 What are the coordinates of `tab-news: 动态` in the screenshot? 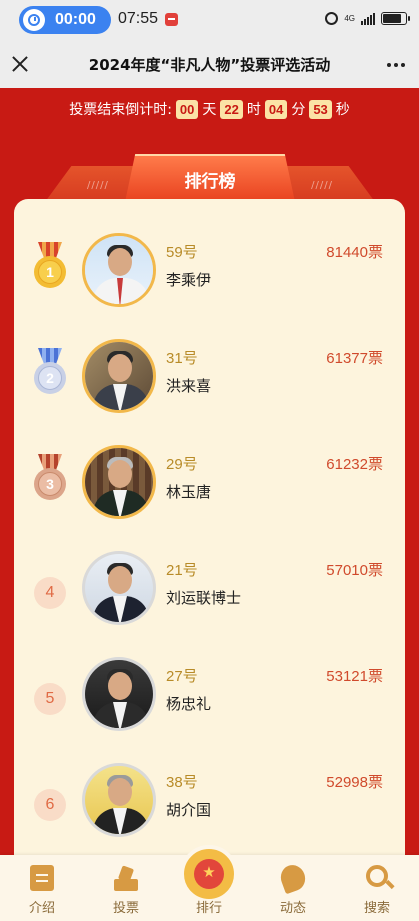 It's located at (293, 888).